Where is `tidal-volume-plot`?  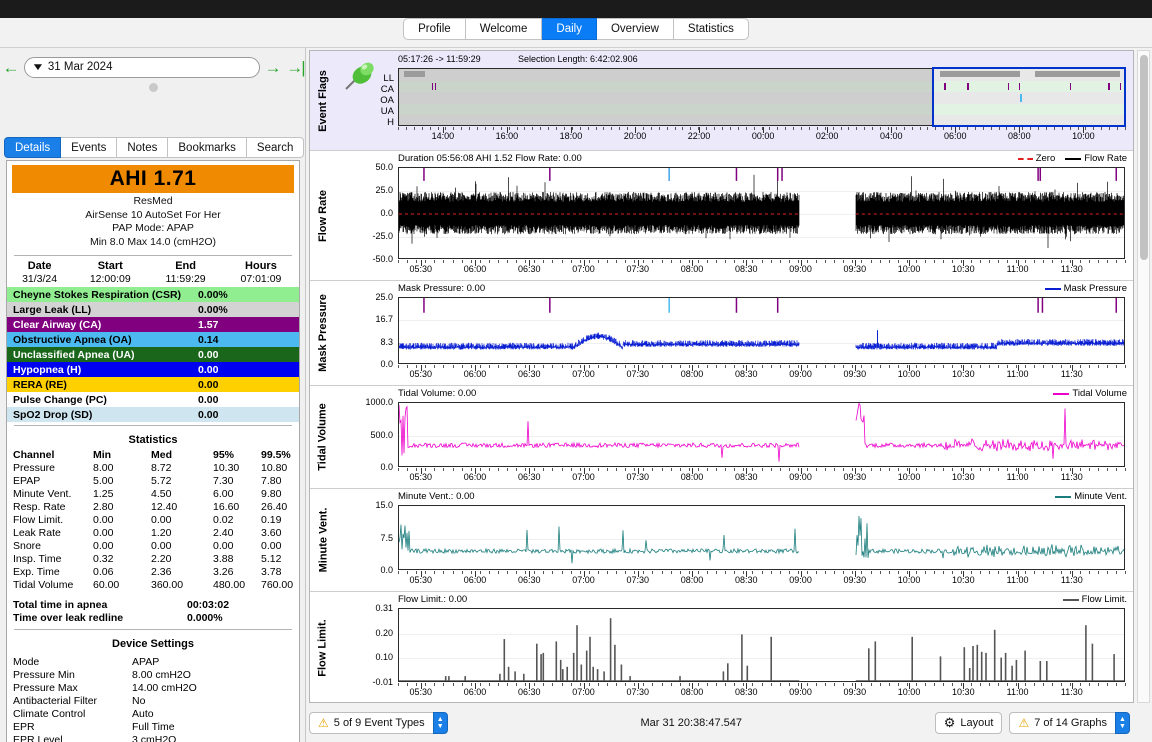 tidal-volume-plot is located at coordinates (761, 434).